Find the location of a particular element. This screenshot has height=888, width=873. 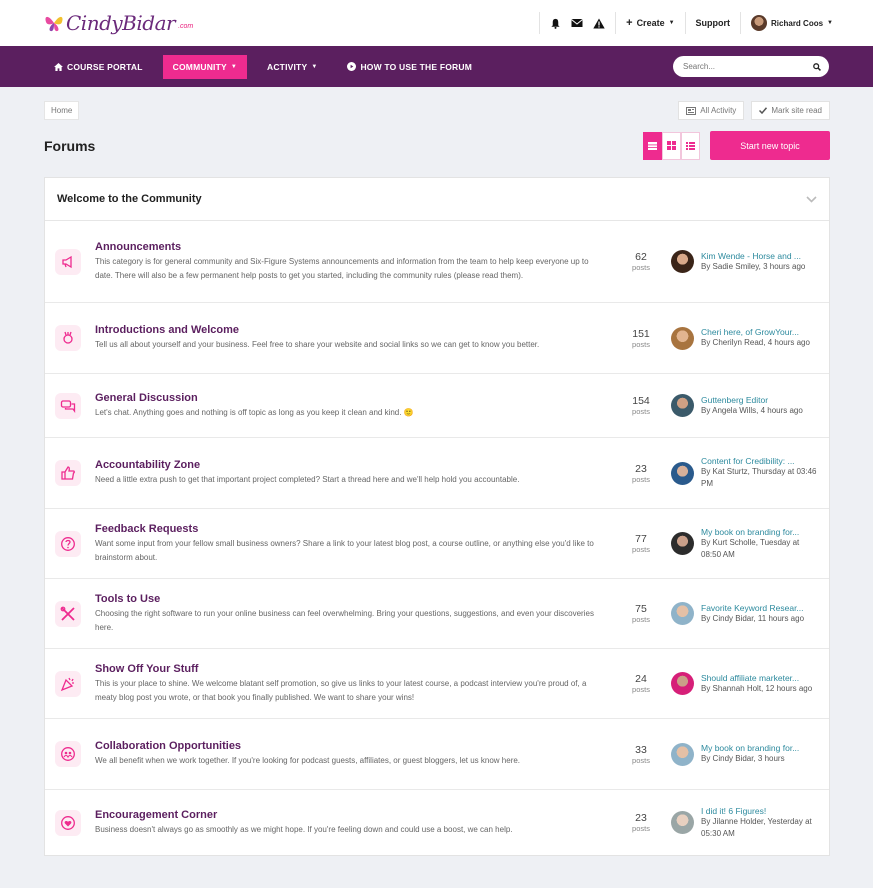

forum-title: Announcements is located at coordinates (349, 247).